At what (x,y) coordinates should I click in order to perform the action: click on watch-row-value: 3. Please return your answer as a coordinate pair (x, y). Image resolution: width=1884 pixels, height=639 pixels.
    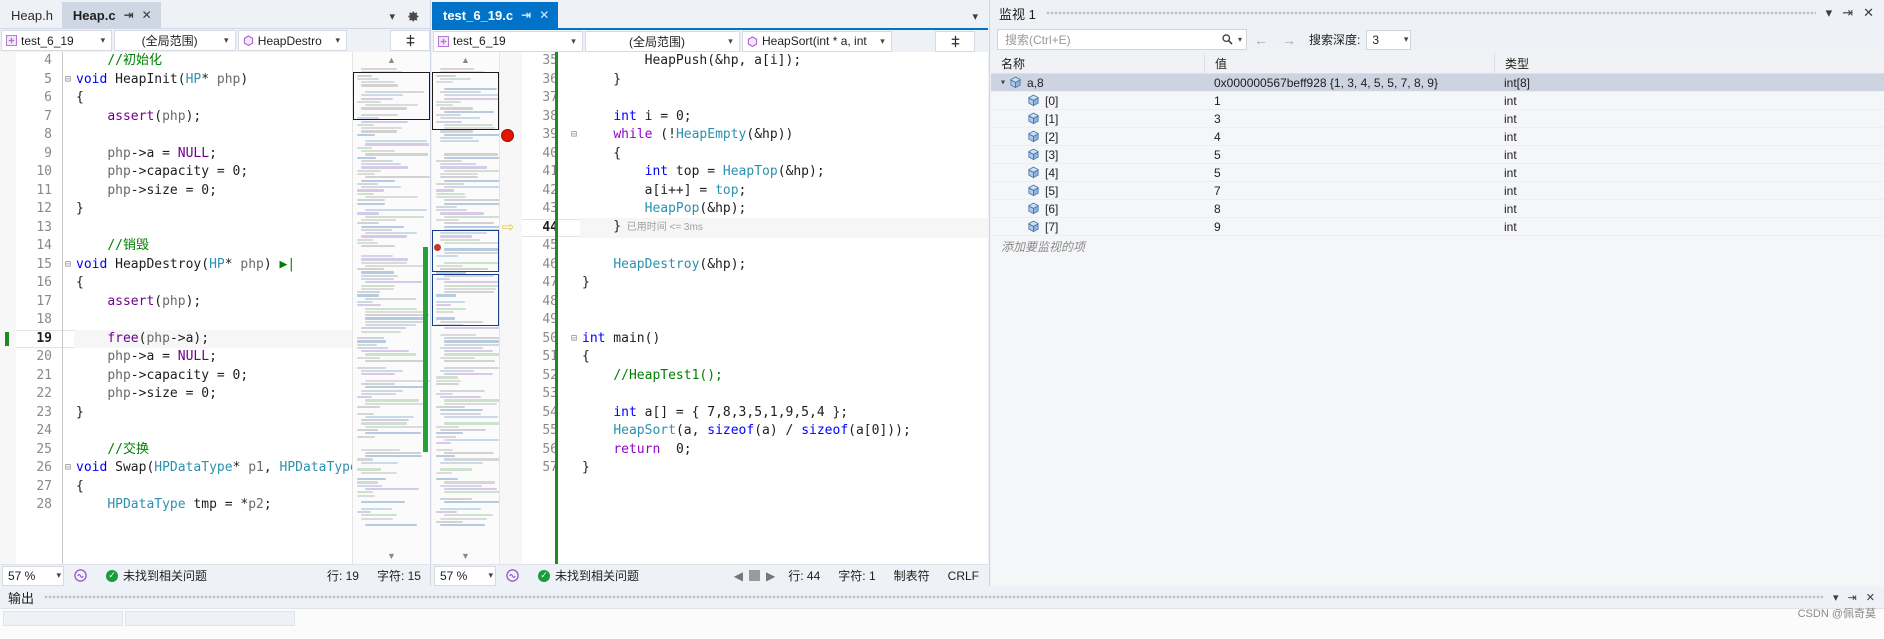
    Looking at the image, I should click on (1349, 118).